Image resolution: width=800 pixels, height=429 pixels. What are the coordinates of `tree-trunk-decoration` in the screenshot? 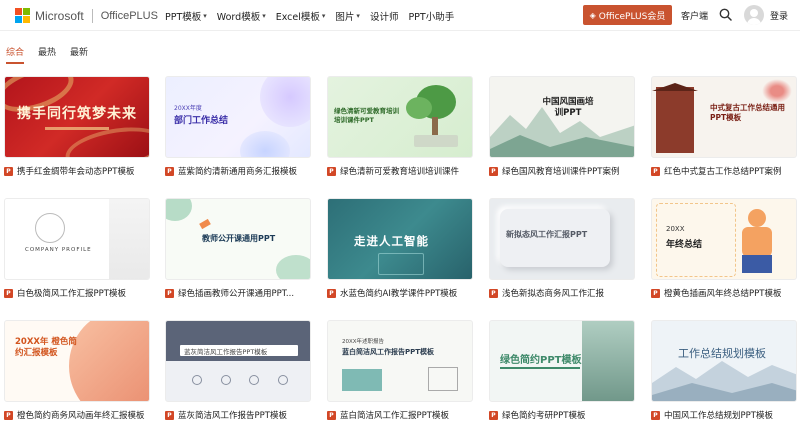 It's located at (435, 127).